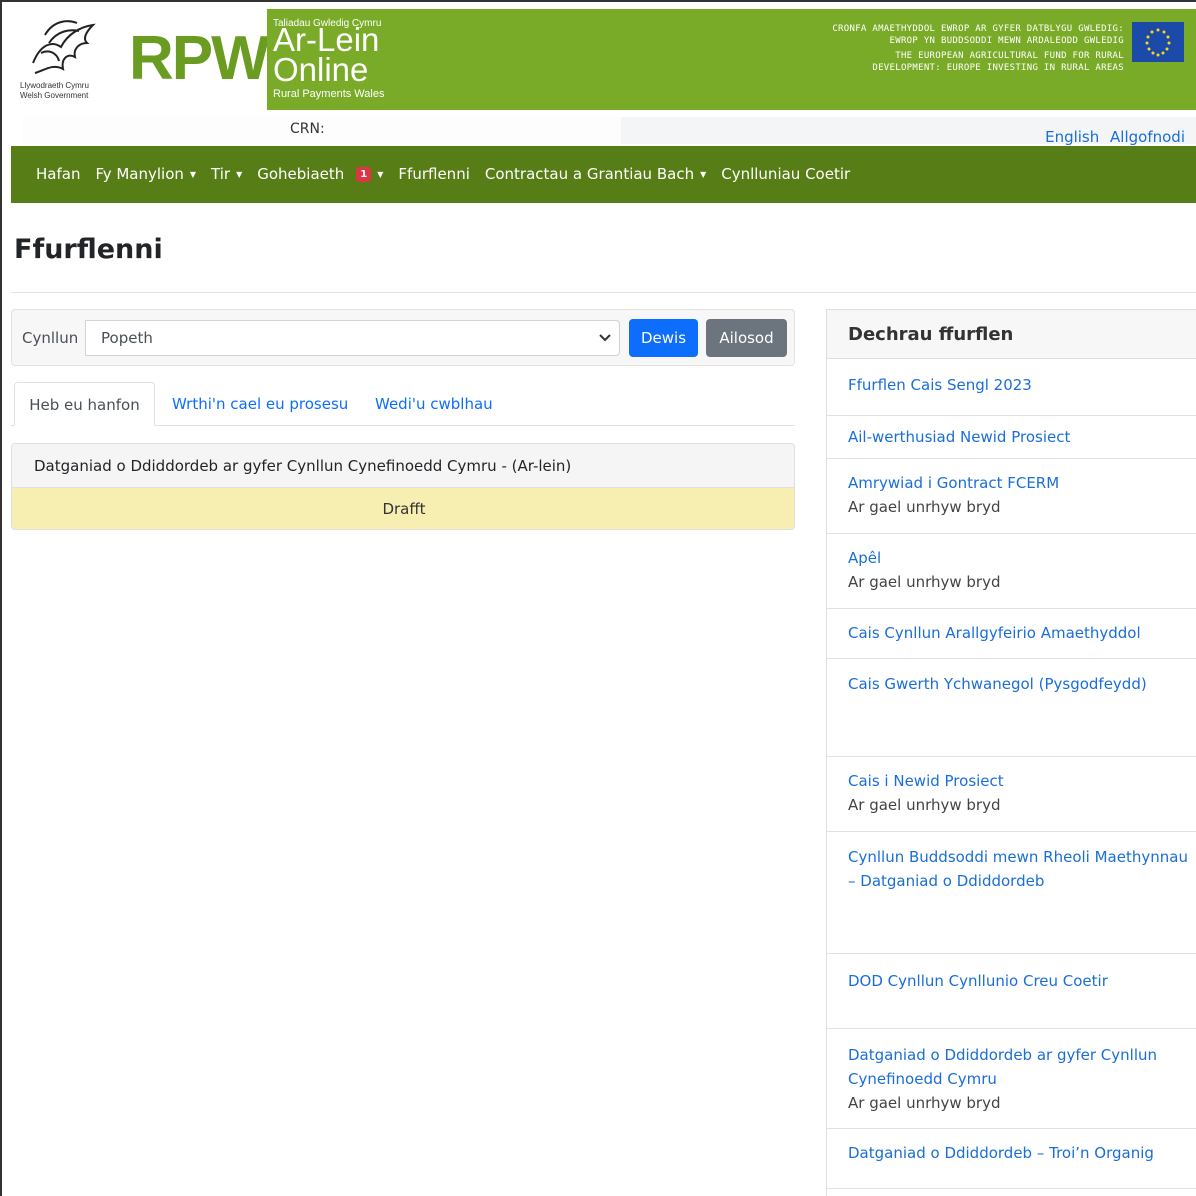 Image resolution: width=1196 pixels, height=1196 pixels. Describe the element at coordinates (307, 129) in the screenshot. I see `crn-label: CRN:` at that location.